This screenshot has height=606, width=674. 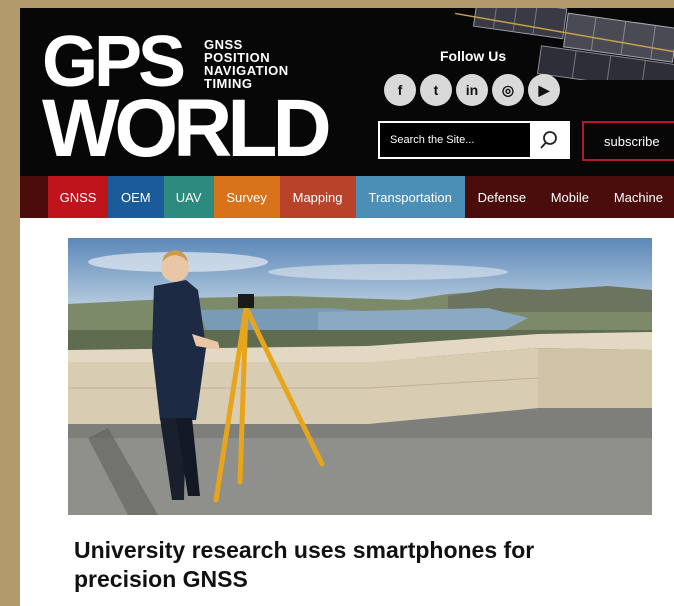 I want to click on nav-machine: Machine, so click(x=637, y=197).